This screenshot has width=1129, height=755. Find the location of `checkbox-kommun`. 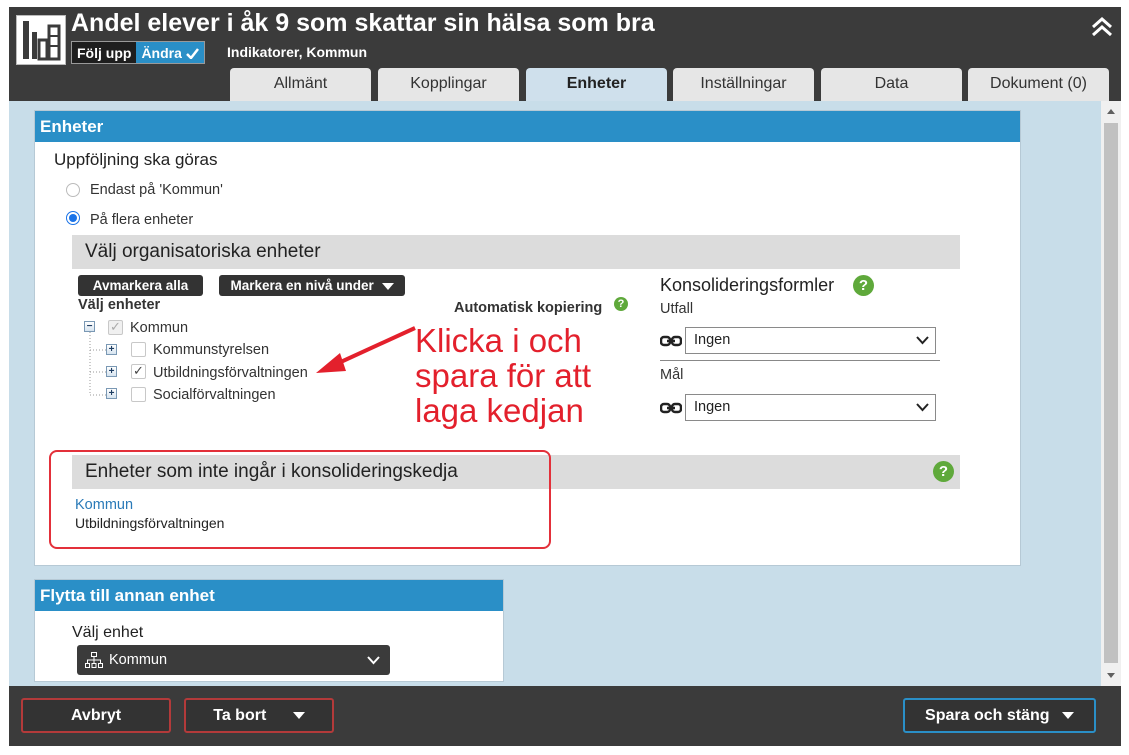

checkbox-kommun is located at coordinates (115, 327).